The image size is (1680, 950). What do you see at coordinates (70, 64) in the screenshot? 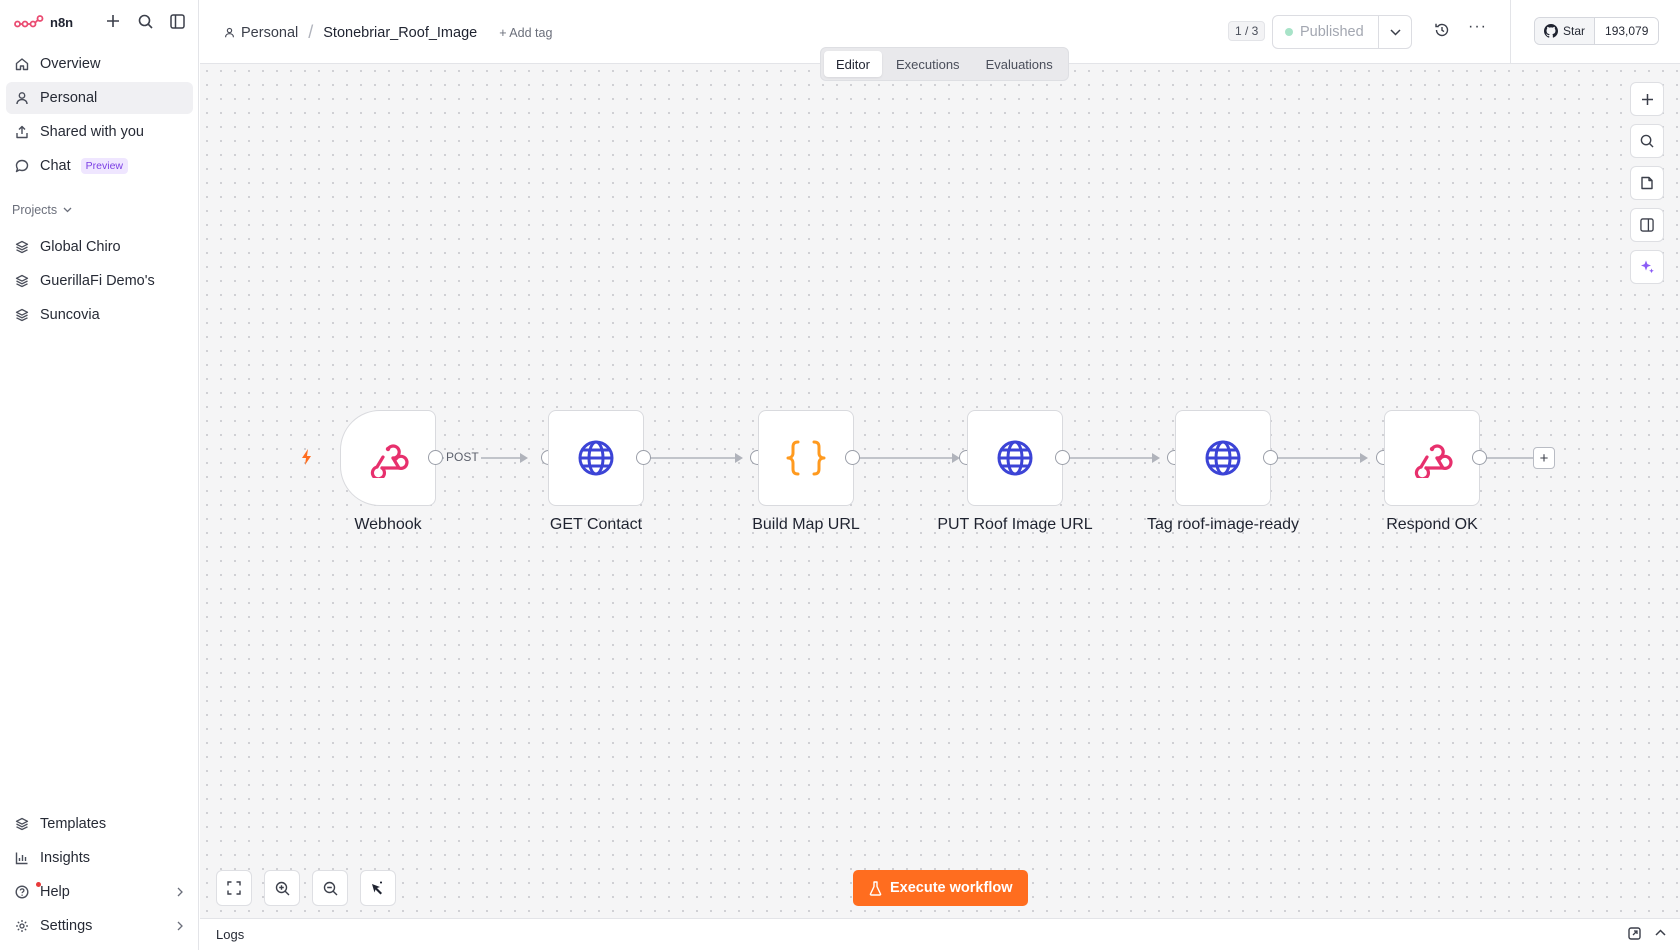
I see `sidebar-item-label: Overview` at bounding box center [70, 64].